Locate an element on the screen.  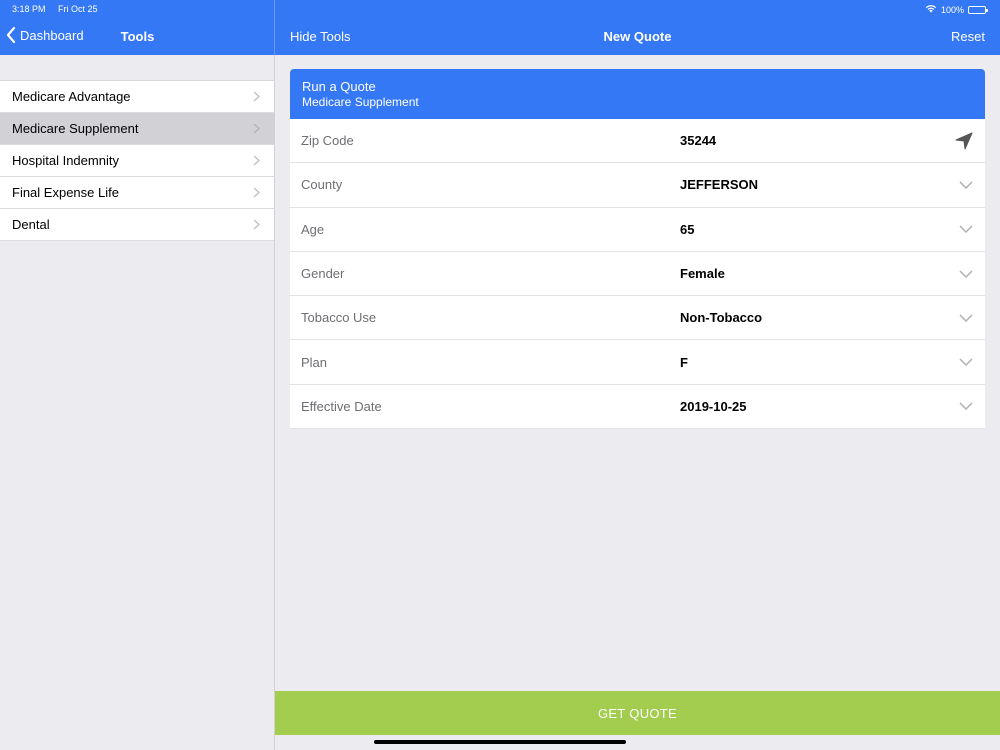
age-field: Age 65 is located at coordinates (637, 230).